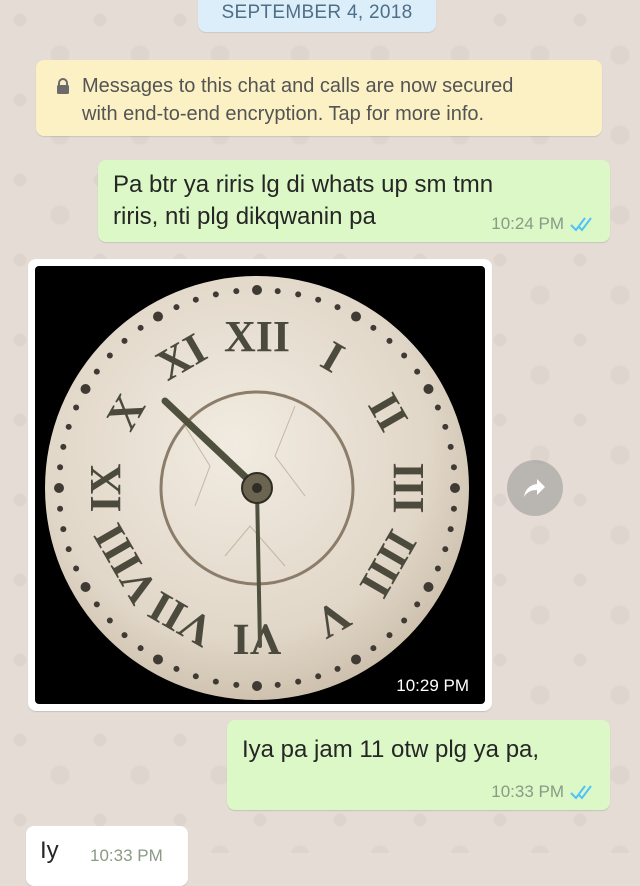 The width and height of the screenshot is (640, 886). I want to click on message-time: 10:24 PM, so click(527, 223).